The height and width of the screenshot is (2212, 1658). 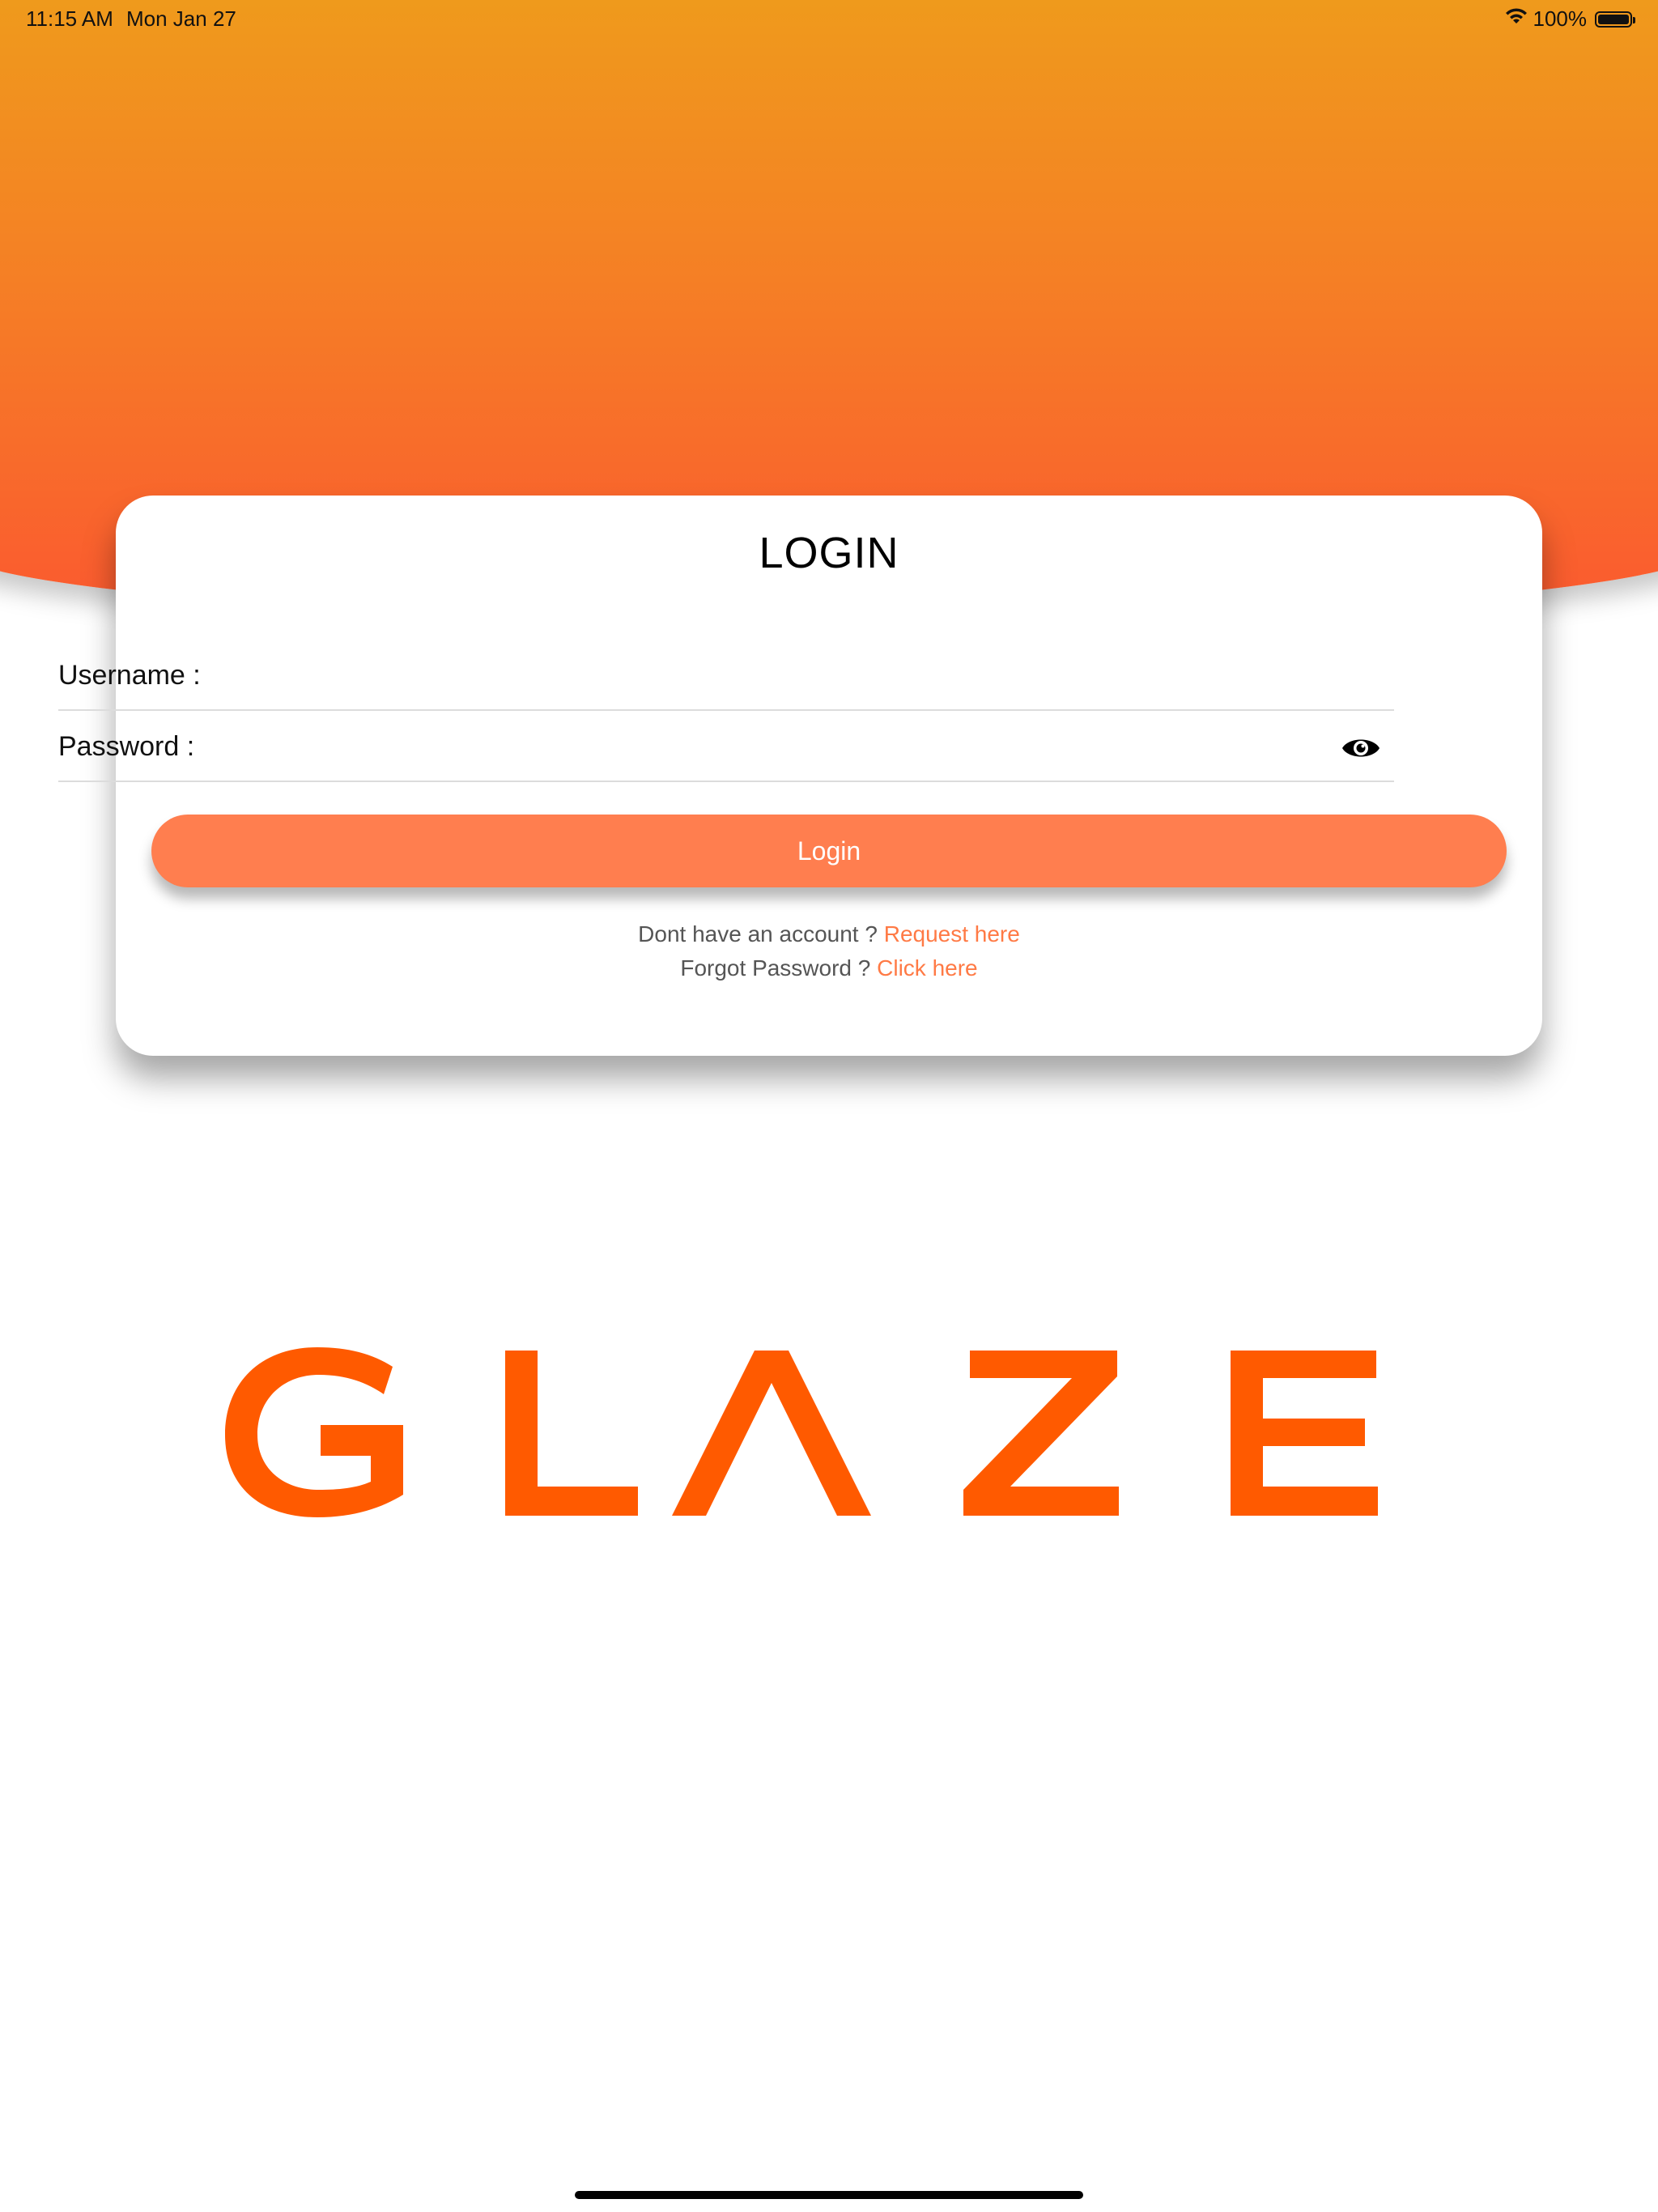 What do you see at coordinates (829, 553) in the screenshot?
I see `login-title: LOGIN` at bounding box center [829, 553].